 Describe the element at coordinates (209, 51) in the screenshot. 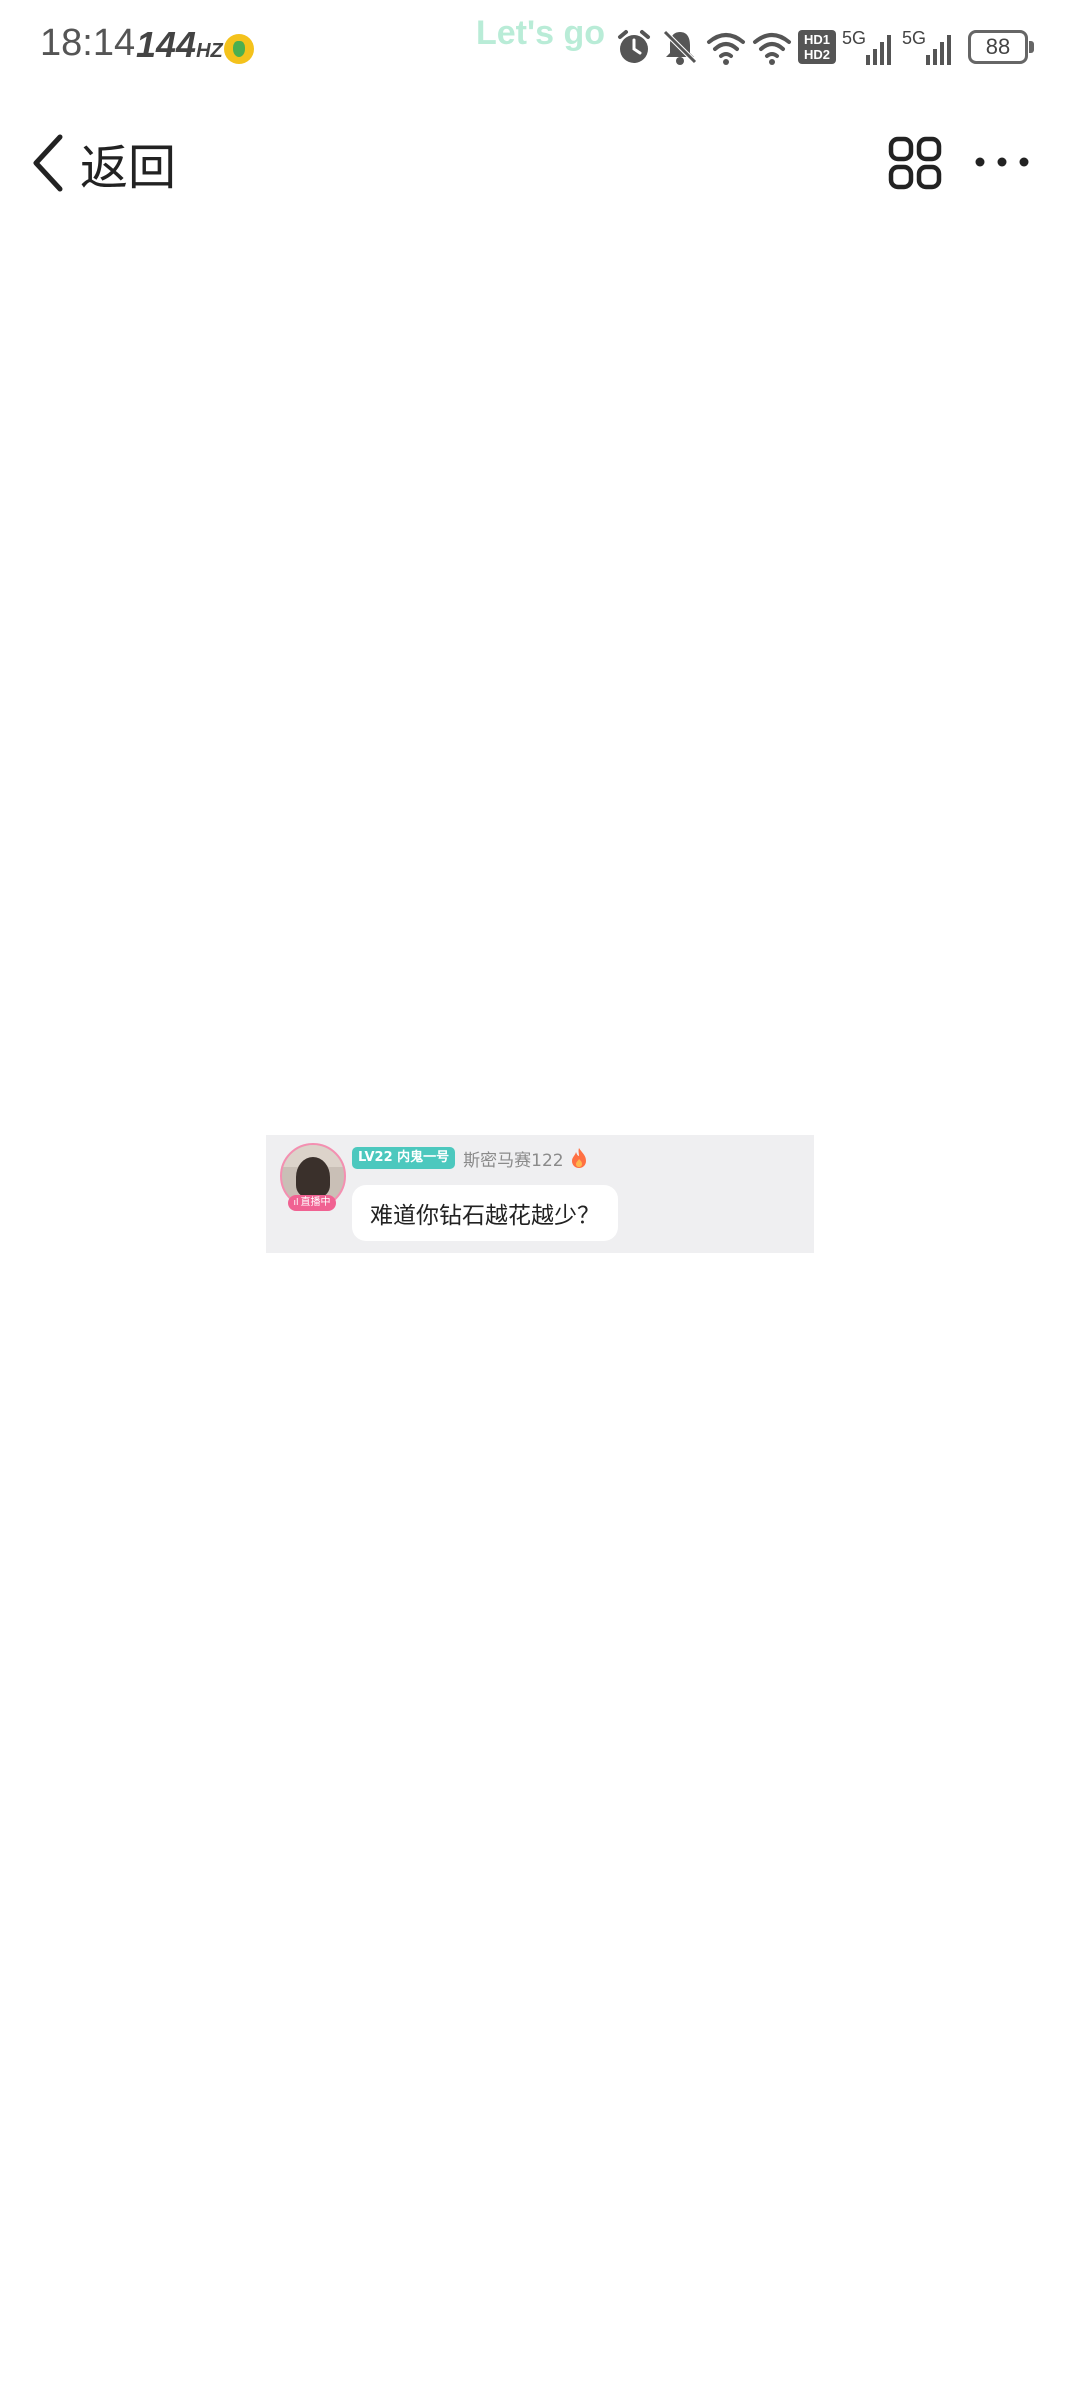

I see `refresh-rate-unit: HZ` at that location.